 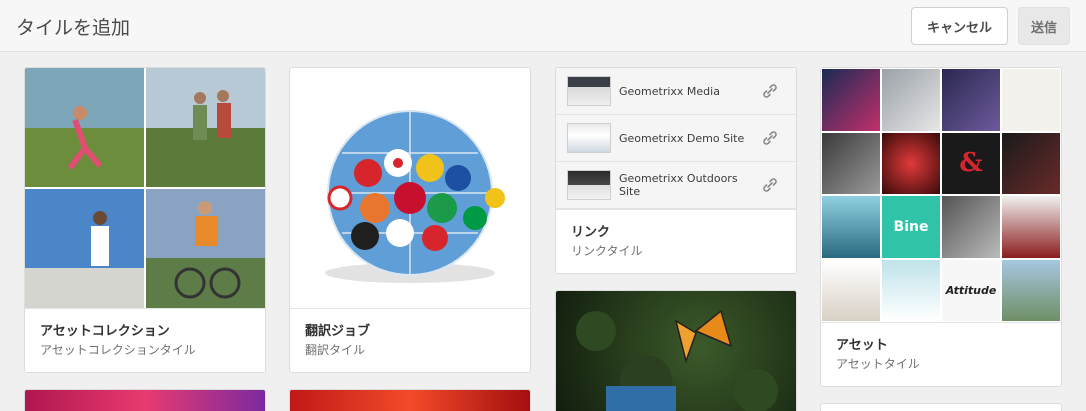 I want to click on tile-caption: 翻訳ジョブ 翻訳タイル, so click(x=410, y=340).